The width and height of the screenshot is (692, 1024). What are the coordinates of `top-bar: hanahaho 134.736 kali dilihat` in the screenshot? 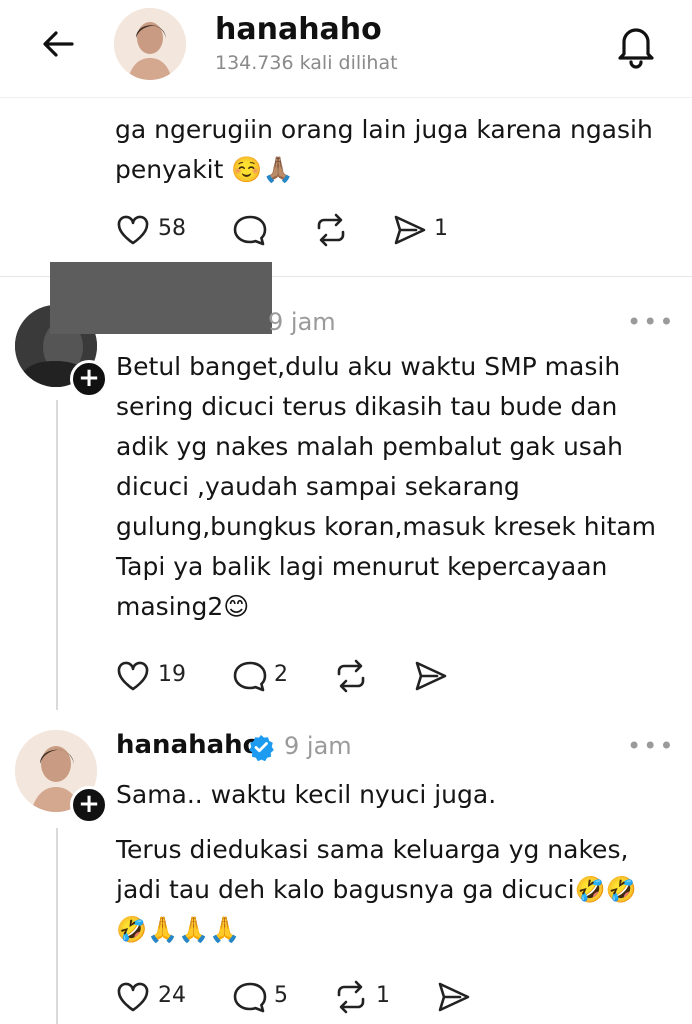 It's located at (346, 49).